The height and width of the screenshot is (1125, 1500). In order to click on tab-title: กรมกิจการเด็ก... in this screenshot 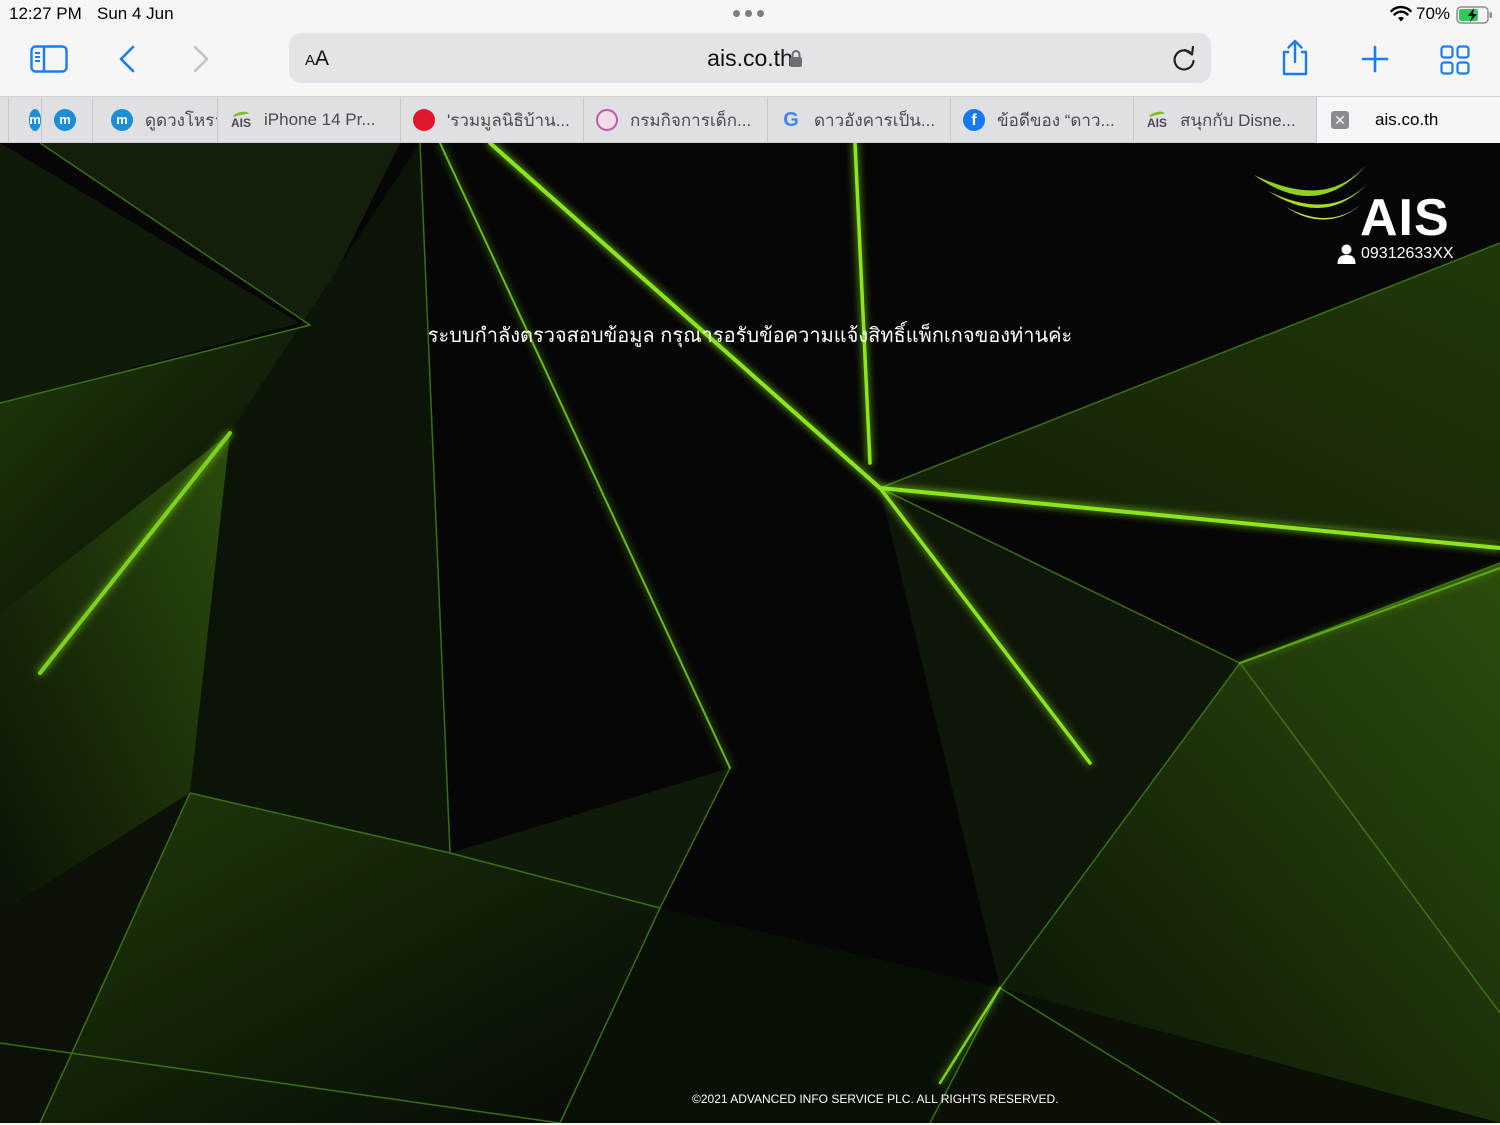, I will do `click(691, 120)`.